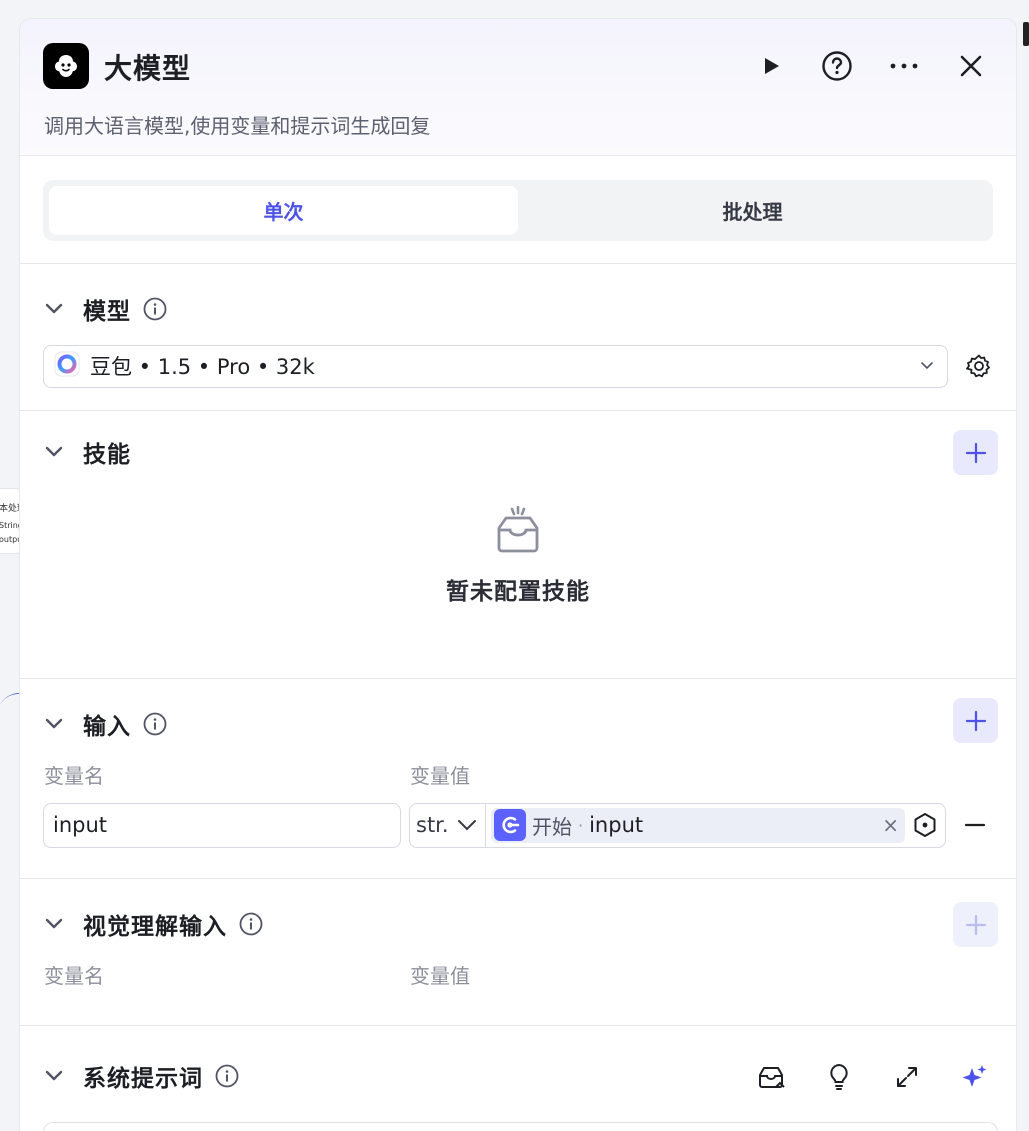 This screenshot has height=1131, width=1029. What do you see at coordinates (1026, 34) in the screenshot?
I see `scroll-handle` at bounding box center [1026, 34].